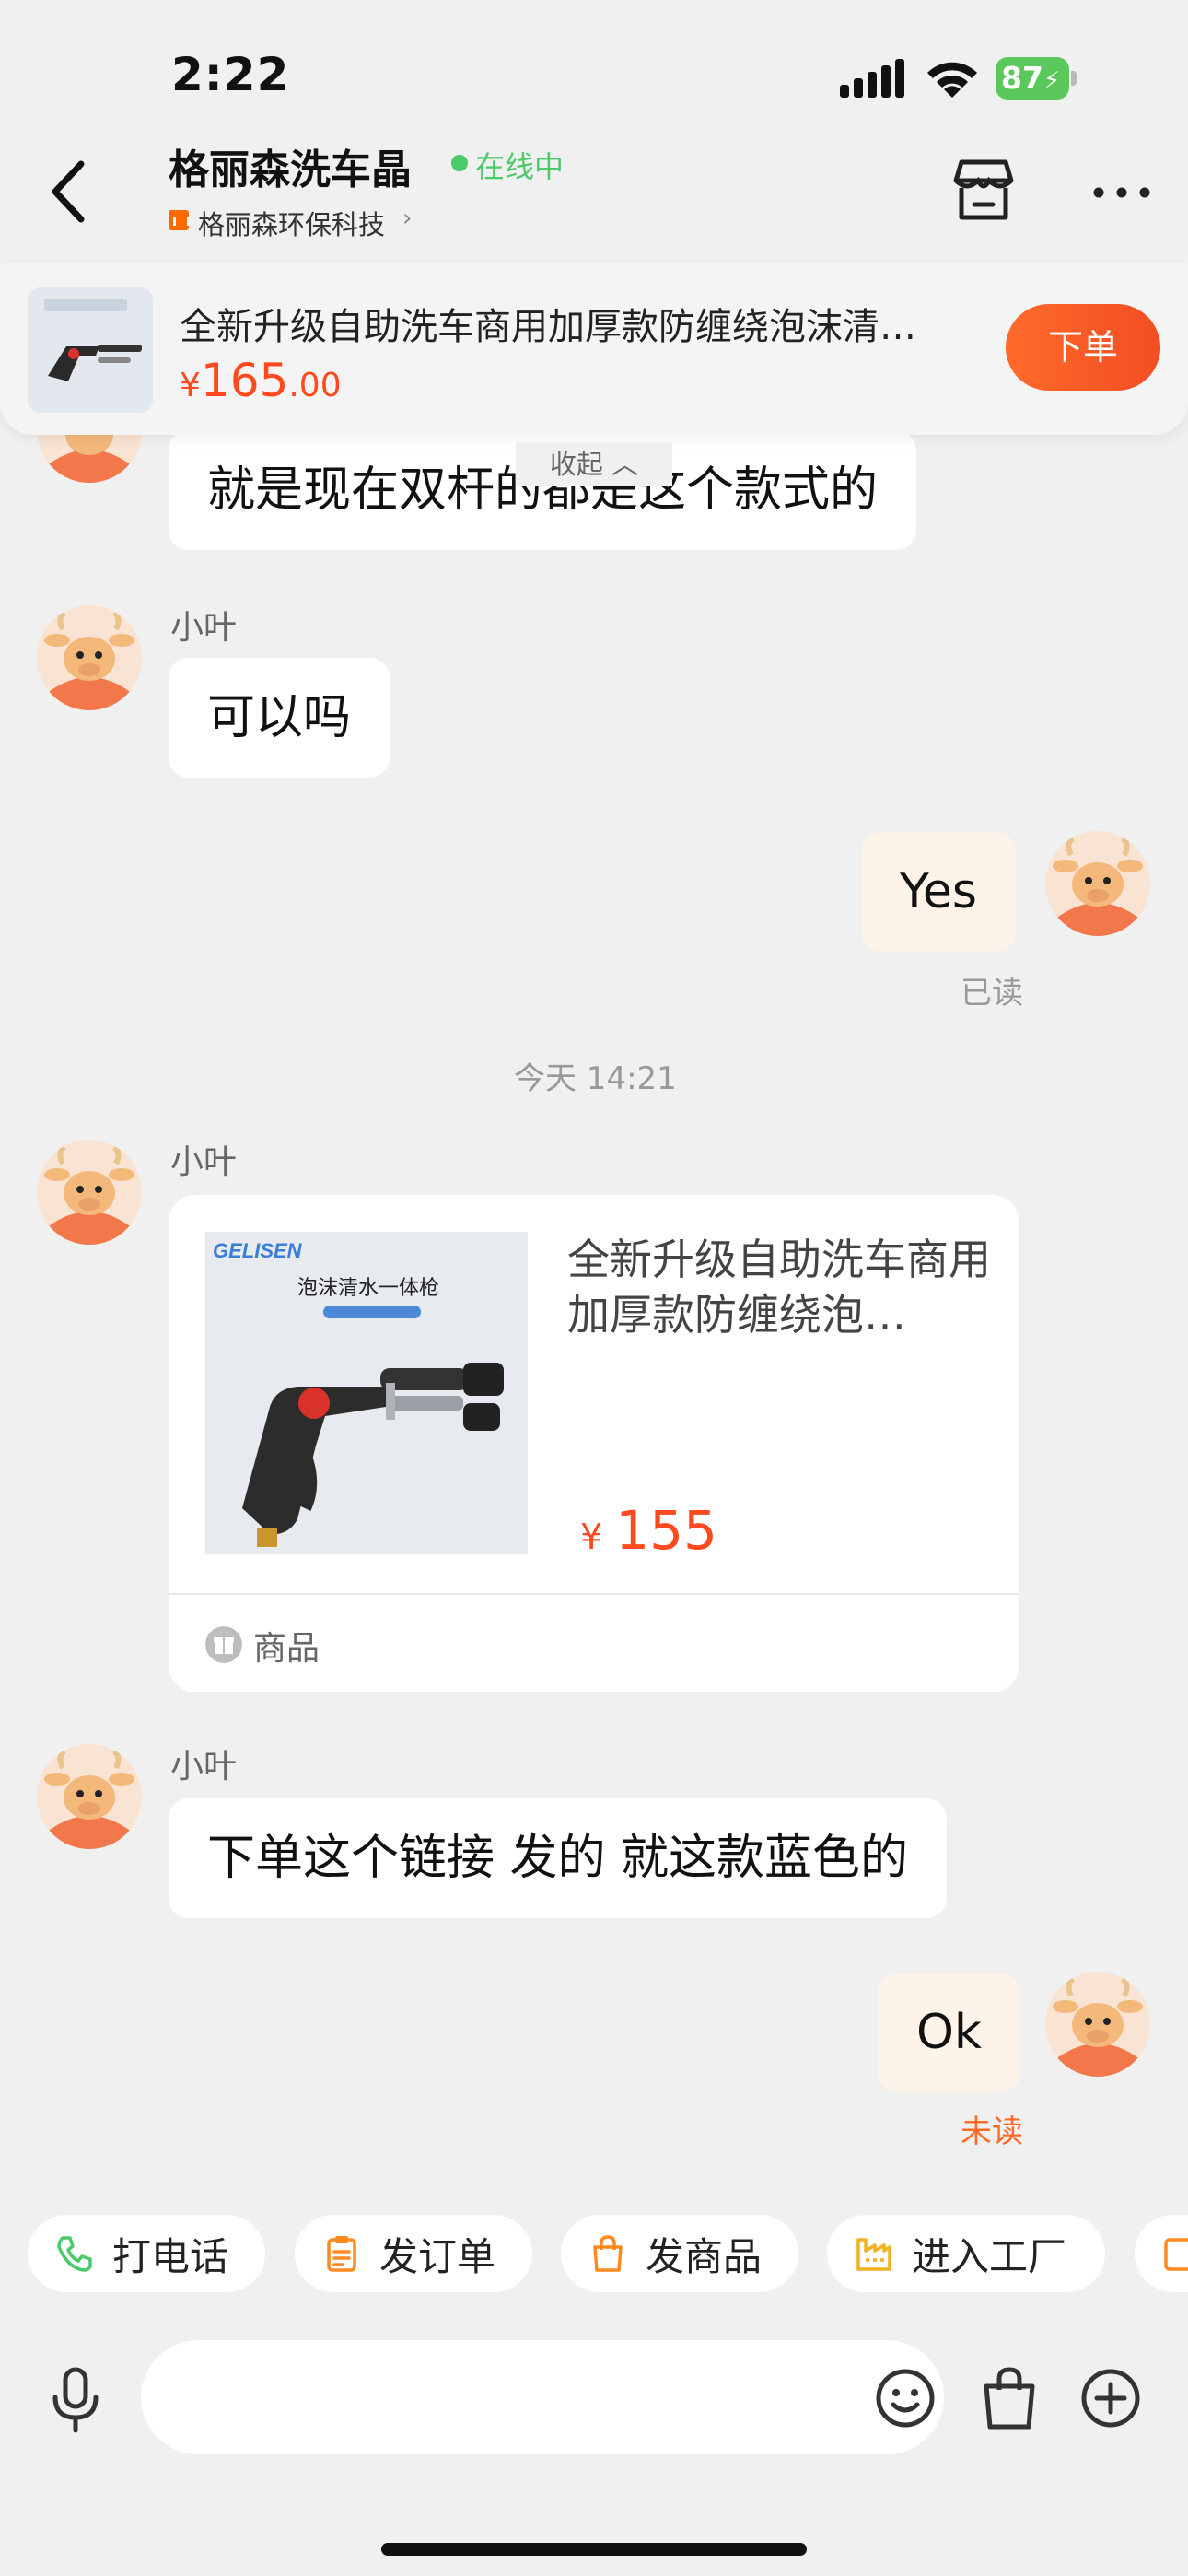 This screenshot has width=1188, height=2576. Describe the element at coordinates (179, 220) in the screenshot. I see `shop-badge-icon` at that location.